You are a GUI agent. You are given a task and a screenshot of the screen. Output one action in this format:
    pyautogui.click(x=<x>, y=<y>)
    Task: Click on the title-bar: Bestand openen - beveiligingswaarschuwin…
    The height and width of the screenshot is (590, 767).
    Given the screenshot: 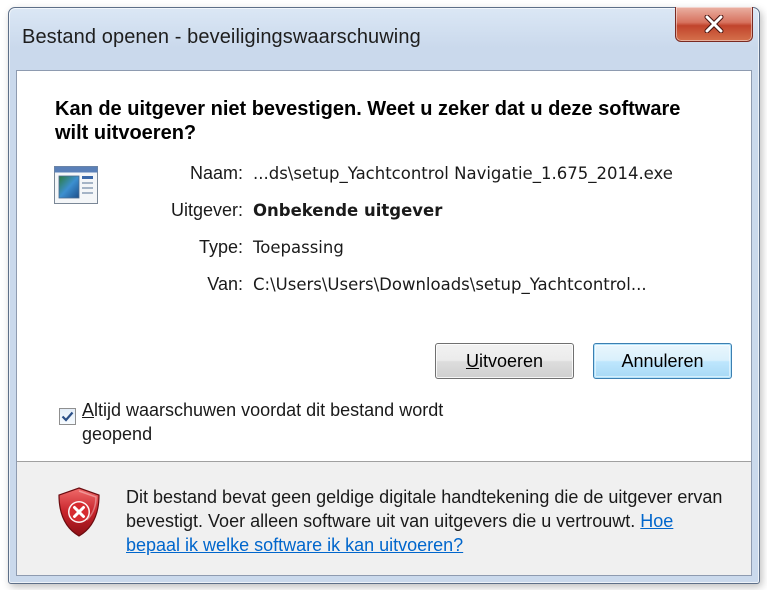 What is the action you would take?
    pyautogui.click(x=384, y=38)
    